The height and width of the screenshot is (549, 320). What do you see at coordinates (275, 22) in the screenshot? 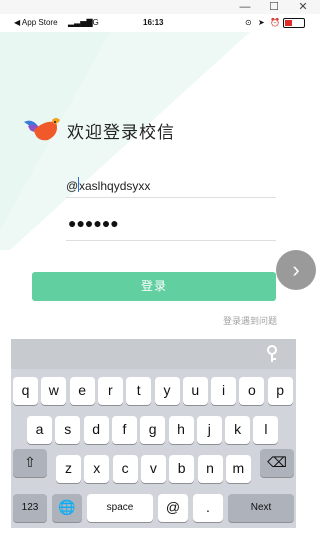
I see `alarm-icon: ⏰` at bounding box center [275, 22].